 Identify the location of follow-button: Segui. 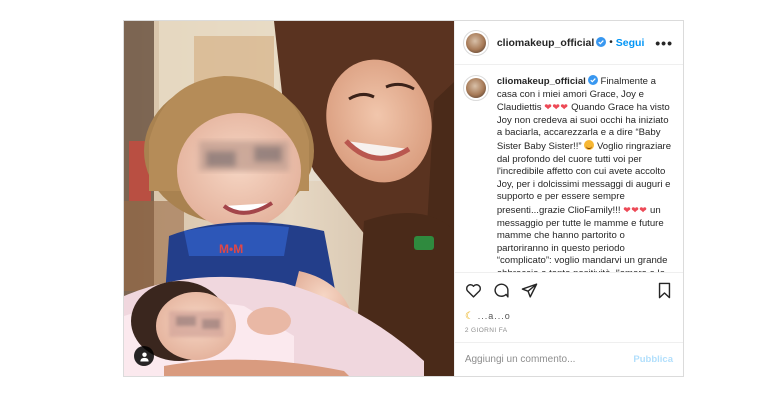
(630, 43).